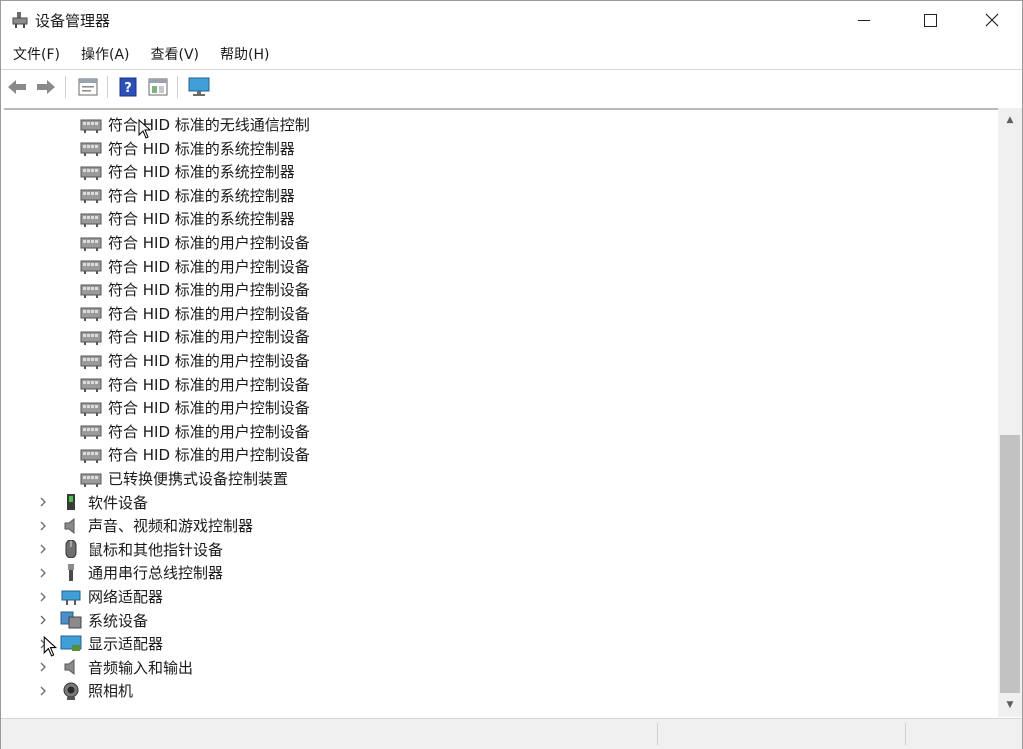  I want to click on close-icon, so click(992, 20).